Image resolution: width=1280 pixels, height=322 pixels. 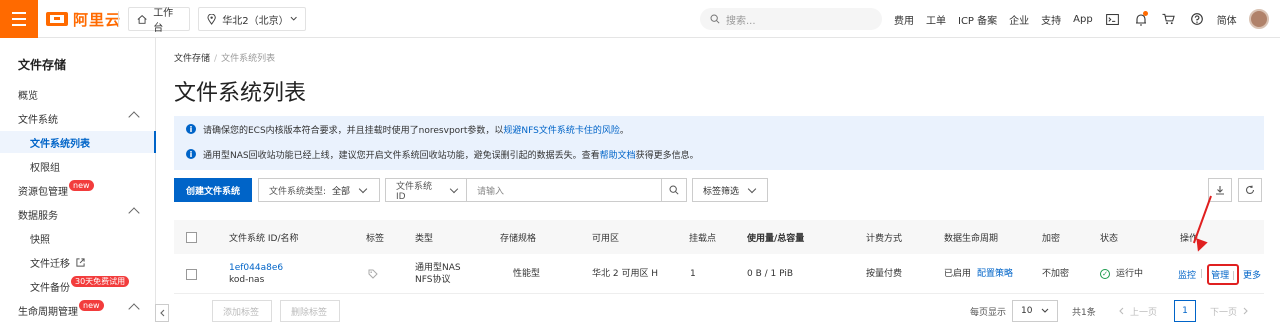 What do you see at coordinates (438, 274) in the screenshot?
I see `type-cell: 通用型NAS NFS协议` at bounding box center [438, 274].